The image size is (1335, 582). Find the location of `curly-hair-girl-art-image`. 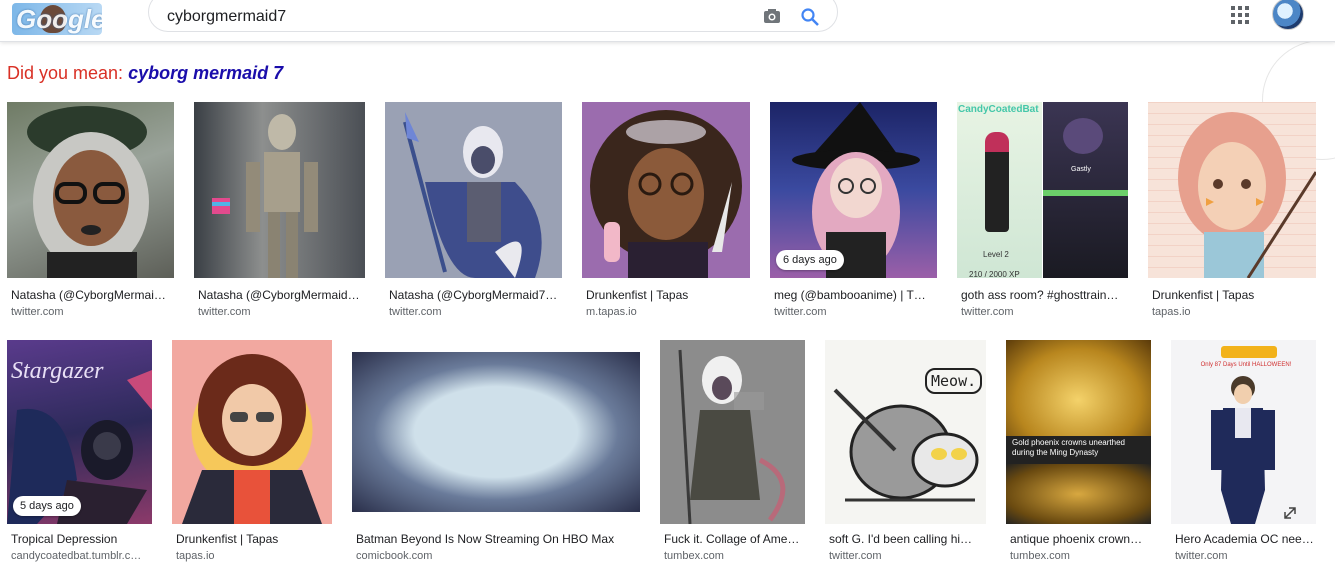

curly-hair-girl-art-image is located at coordinates (666, 194).